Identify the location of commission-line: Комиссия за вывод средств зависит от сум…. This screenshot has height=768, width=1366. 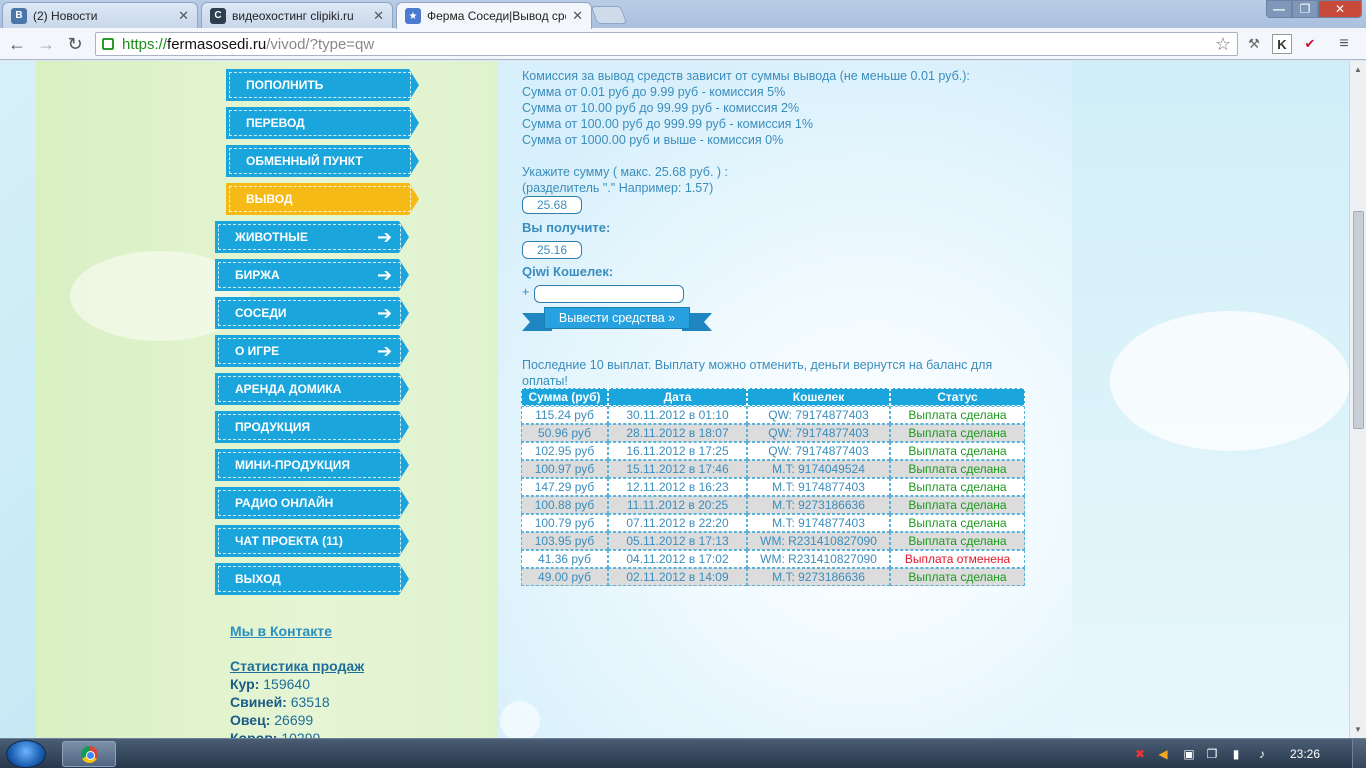
(746, 76).